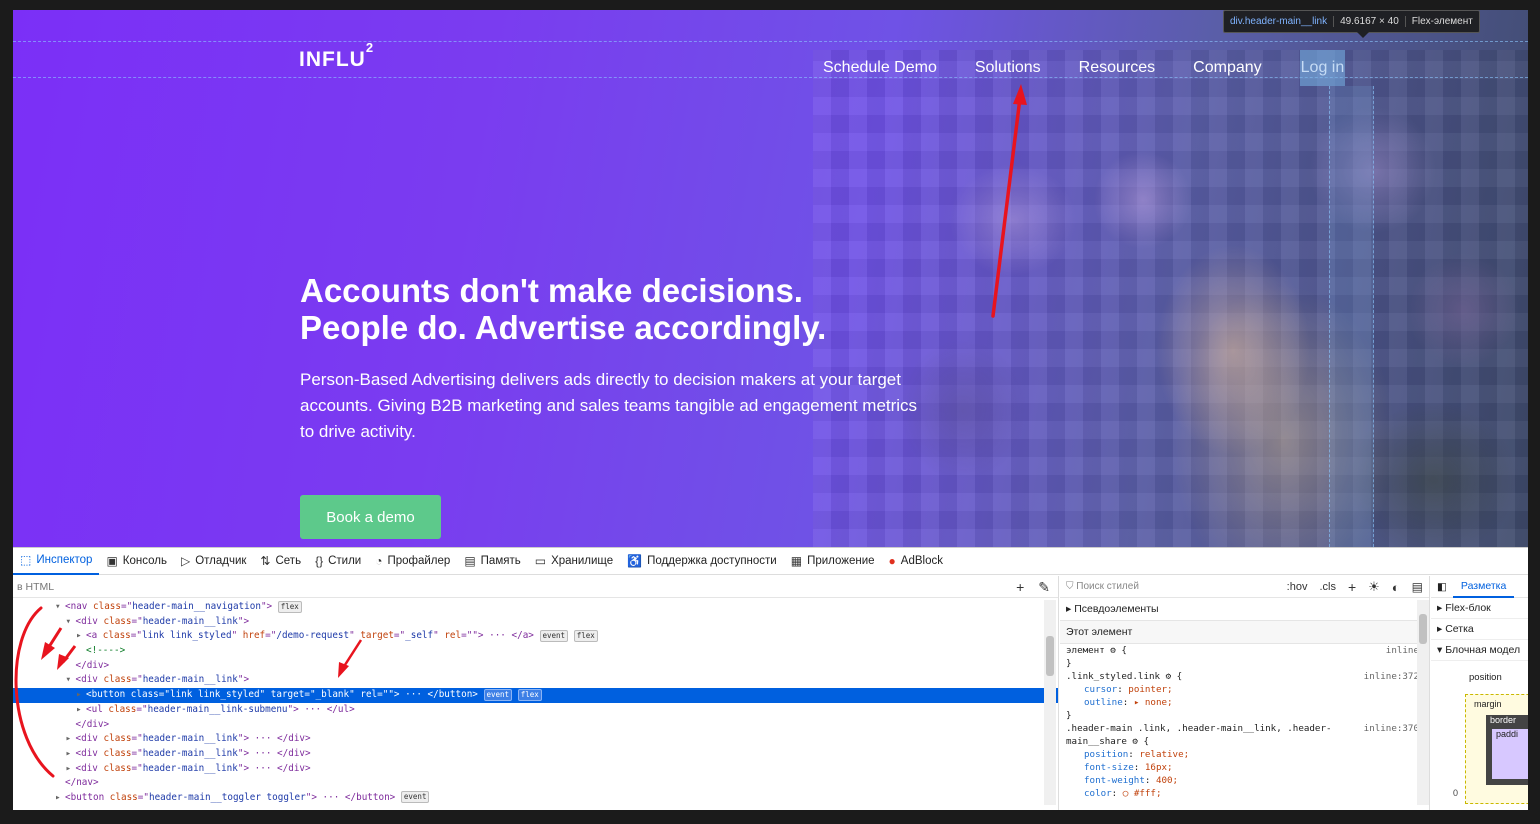  What do you see at coordinates (1417, 587) in the screenshot?
I see `print-media-icon: ▤` at bounding box center [1417, 587].